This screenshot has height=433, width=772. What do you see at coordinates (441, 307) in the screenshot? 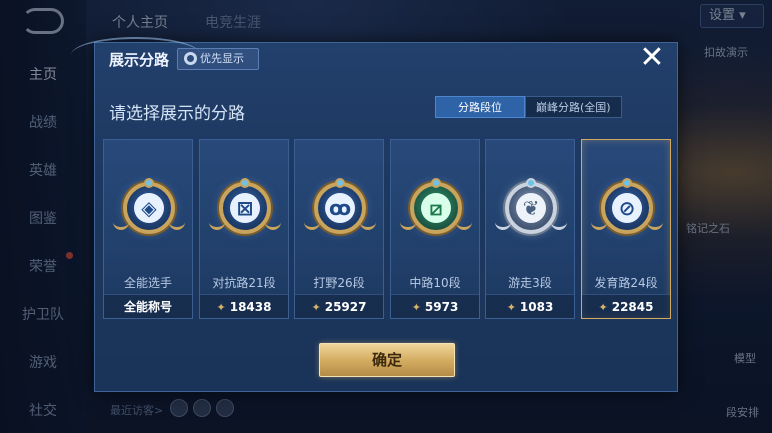
I see `score-value: 5973` at bounding box center [441, 307].